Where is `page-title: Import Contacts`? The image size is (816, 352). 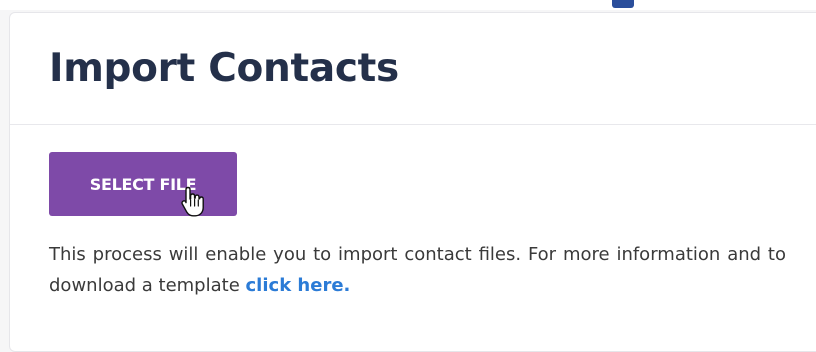 page-title: Import Contacts is located at coordinates (224, 68).